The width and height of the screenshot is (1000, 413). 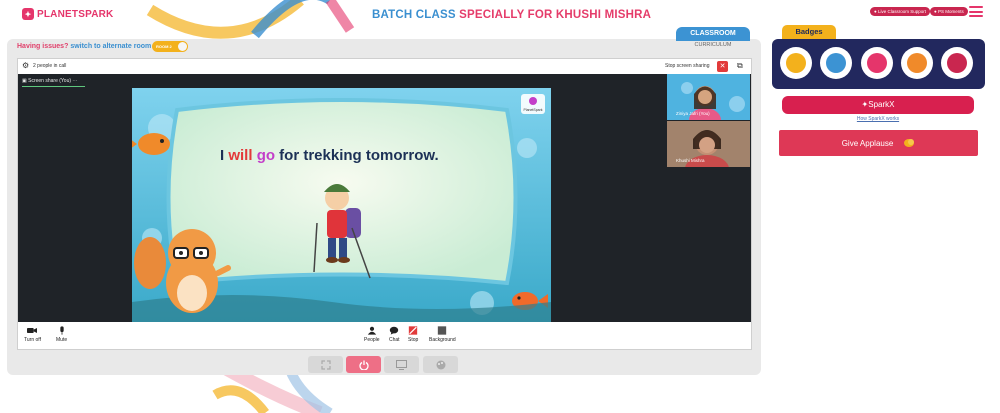 What do you see at coordinates (413, 330) in the screenshot?
I see `stop-share-icon` at bounding box center [413, 330].